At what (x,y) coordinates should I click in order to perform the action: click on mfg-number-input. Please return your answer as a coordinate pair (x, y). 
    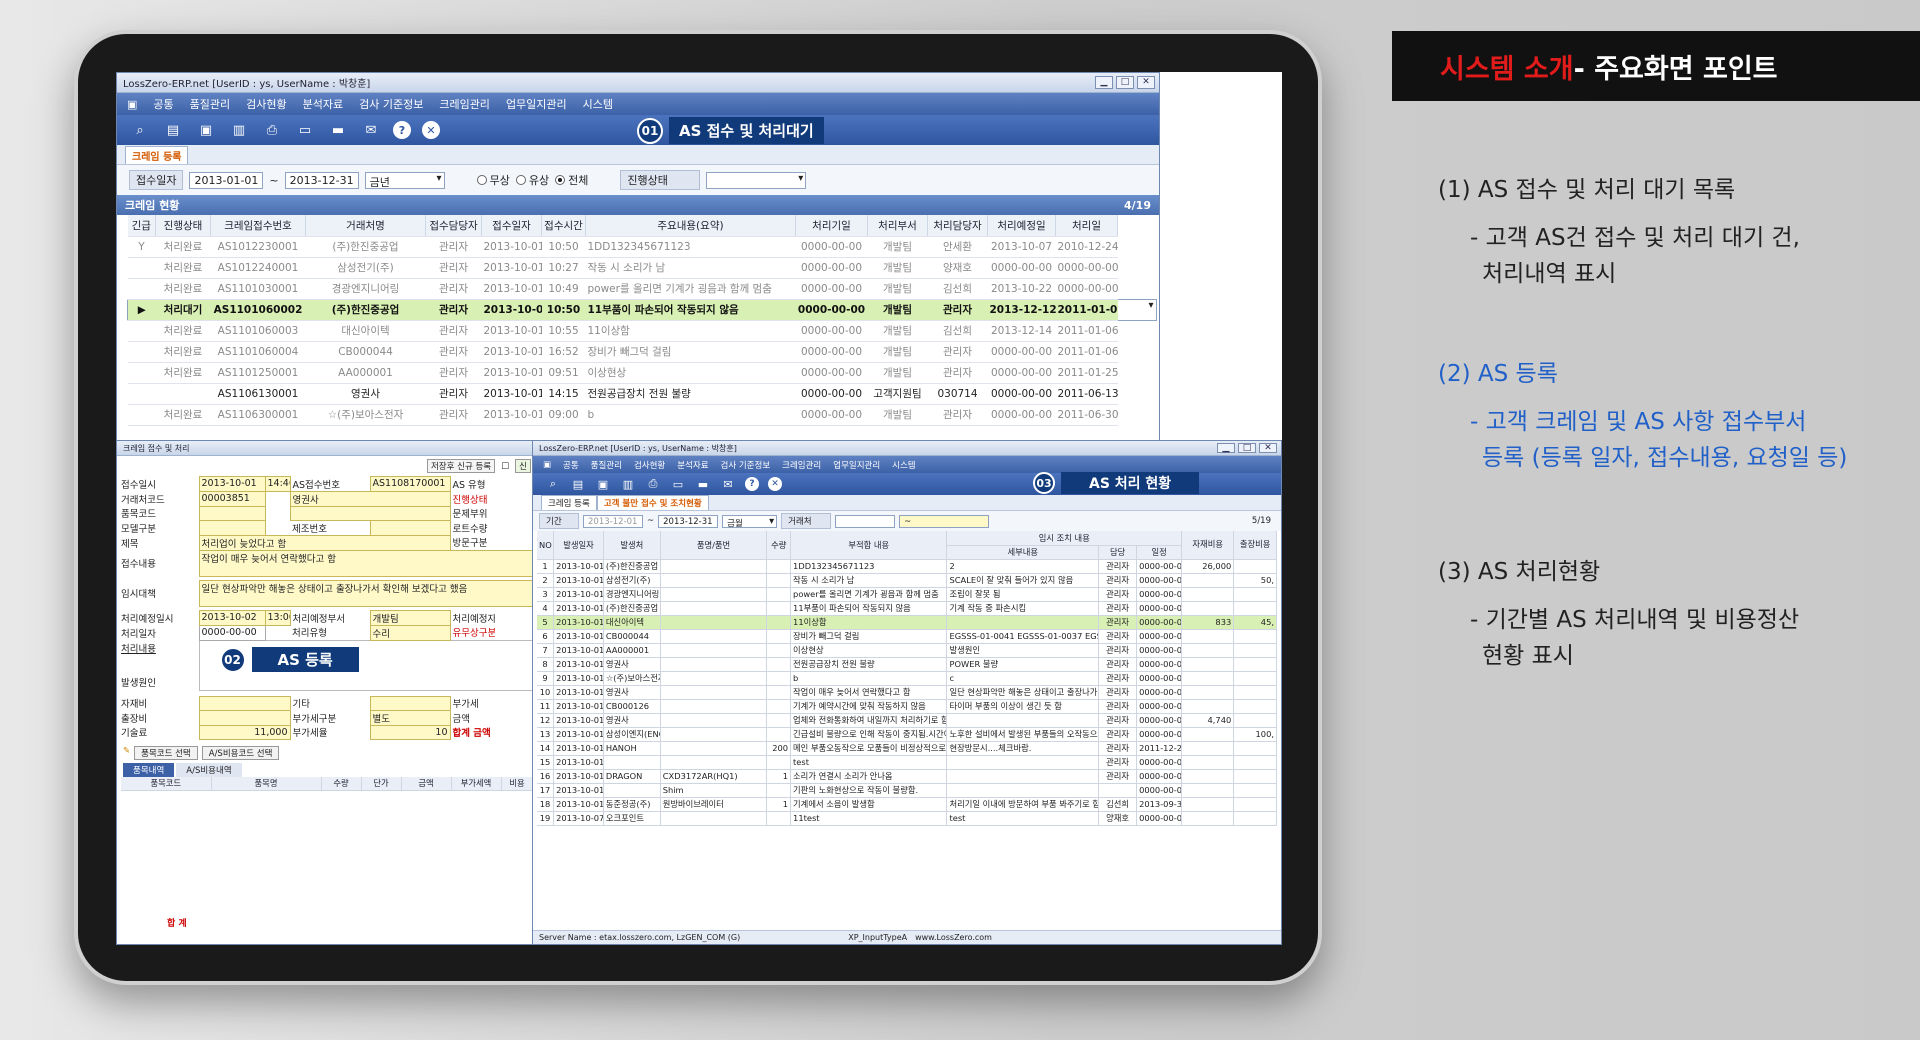
    Looking at the image, I should click on (410, 527).